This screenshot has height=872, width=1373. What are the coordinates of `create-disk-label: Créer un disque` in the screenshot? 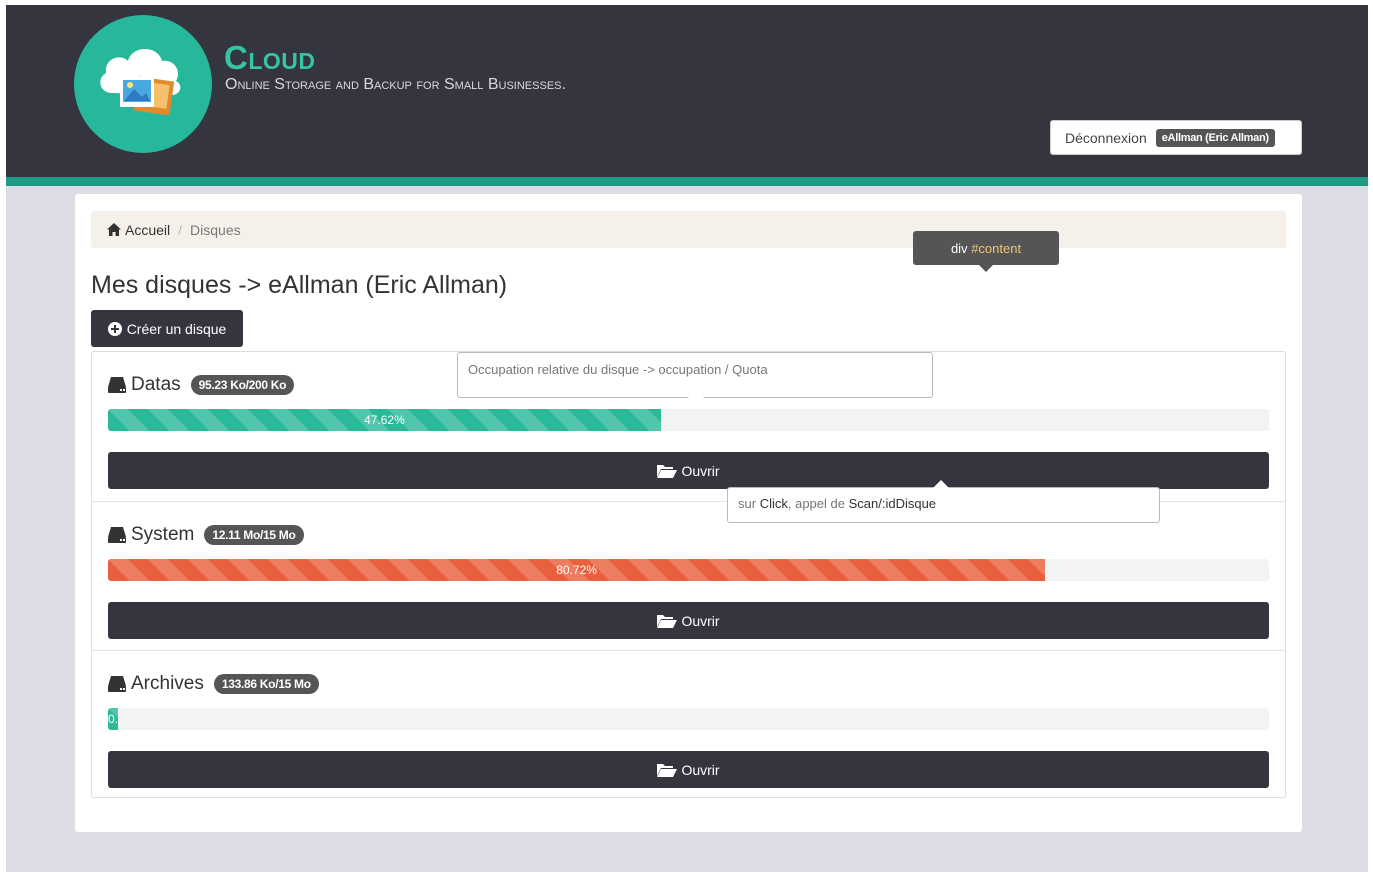 It's located at (176, 328).